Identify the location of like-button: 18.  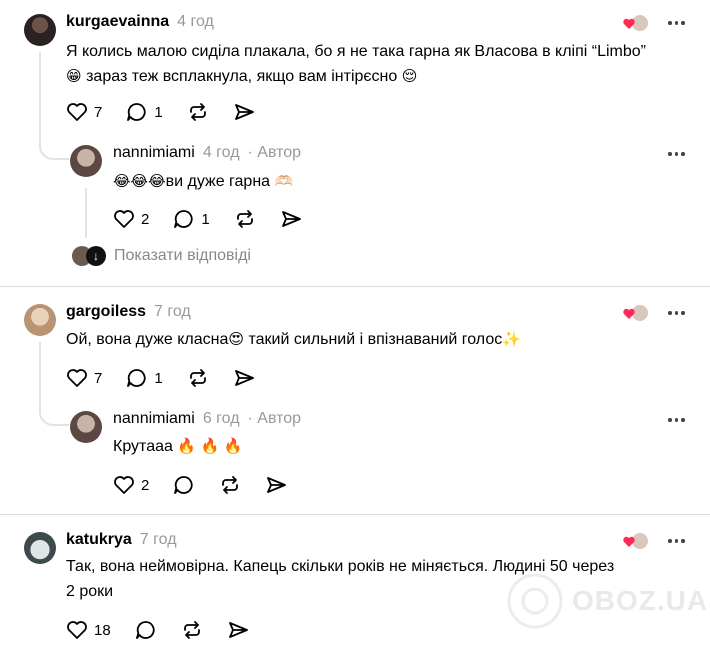
(88, 630).